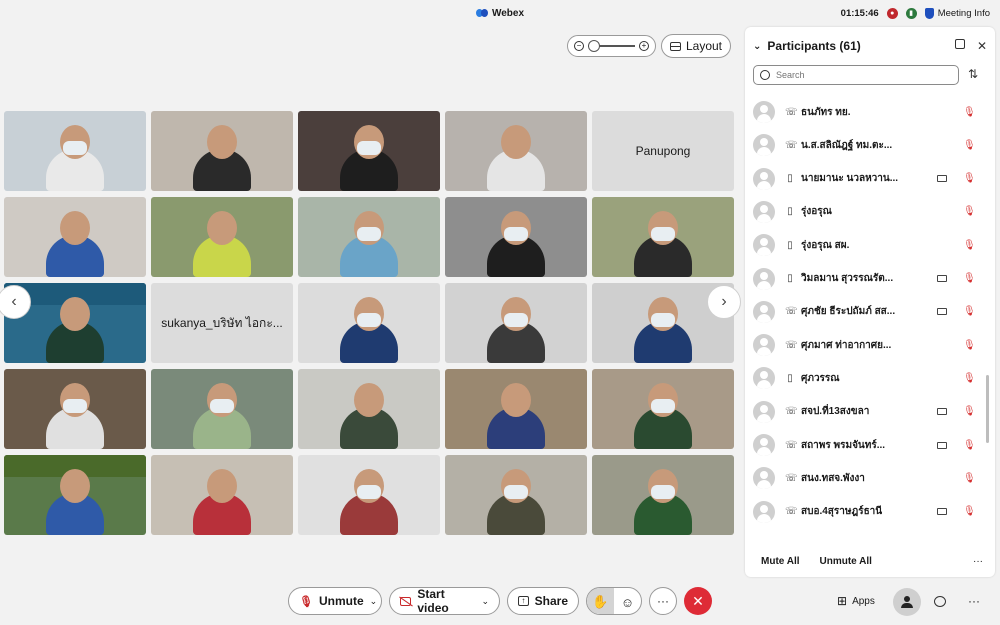  I want to click on close-icon: ✕, so click(982, 46).